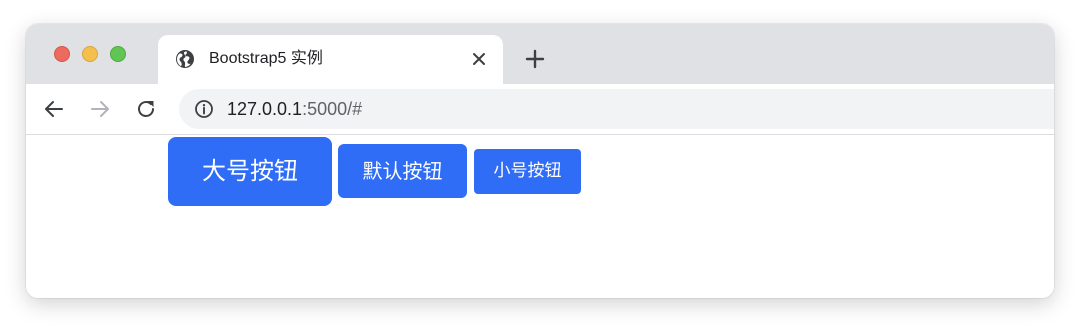 The image size is (1080, 324). I want to click on window-close-button, so click(62, 54).